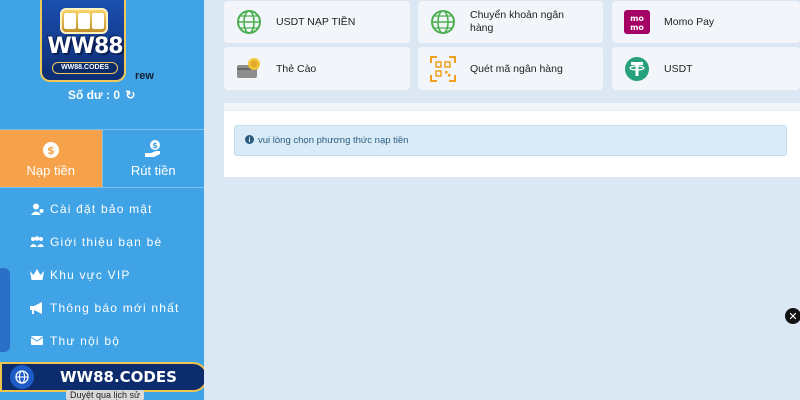 This screenshot has width=800, height=400. What do you see at coordinates (94, 95) in the screenshot?
I see `balance-label: Số dư : 0` at bounding box center [94, 95].